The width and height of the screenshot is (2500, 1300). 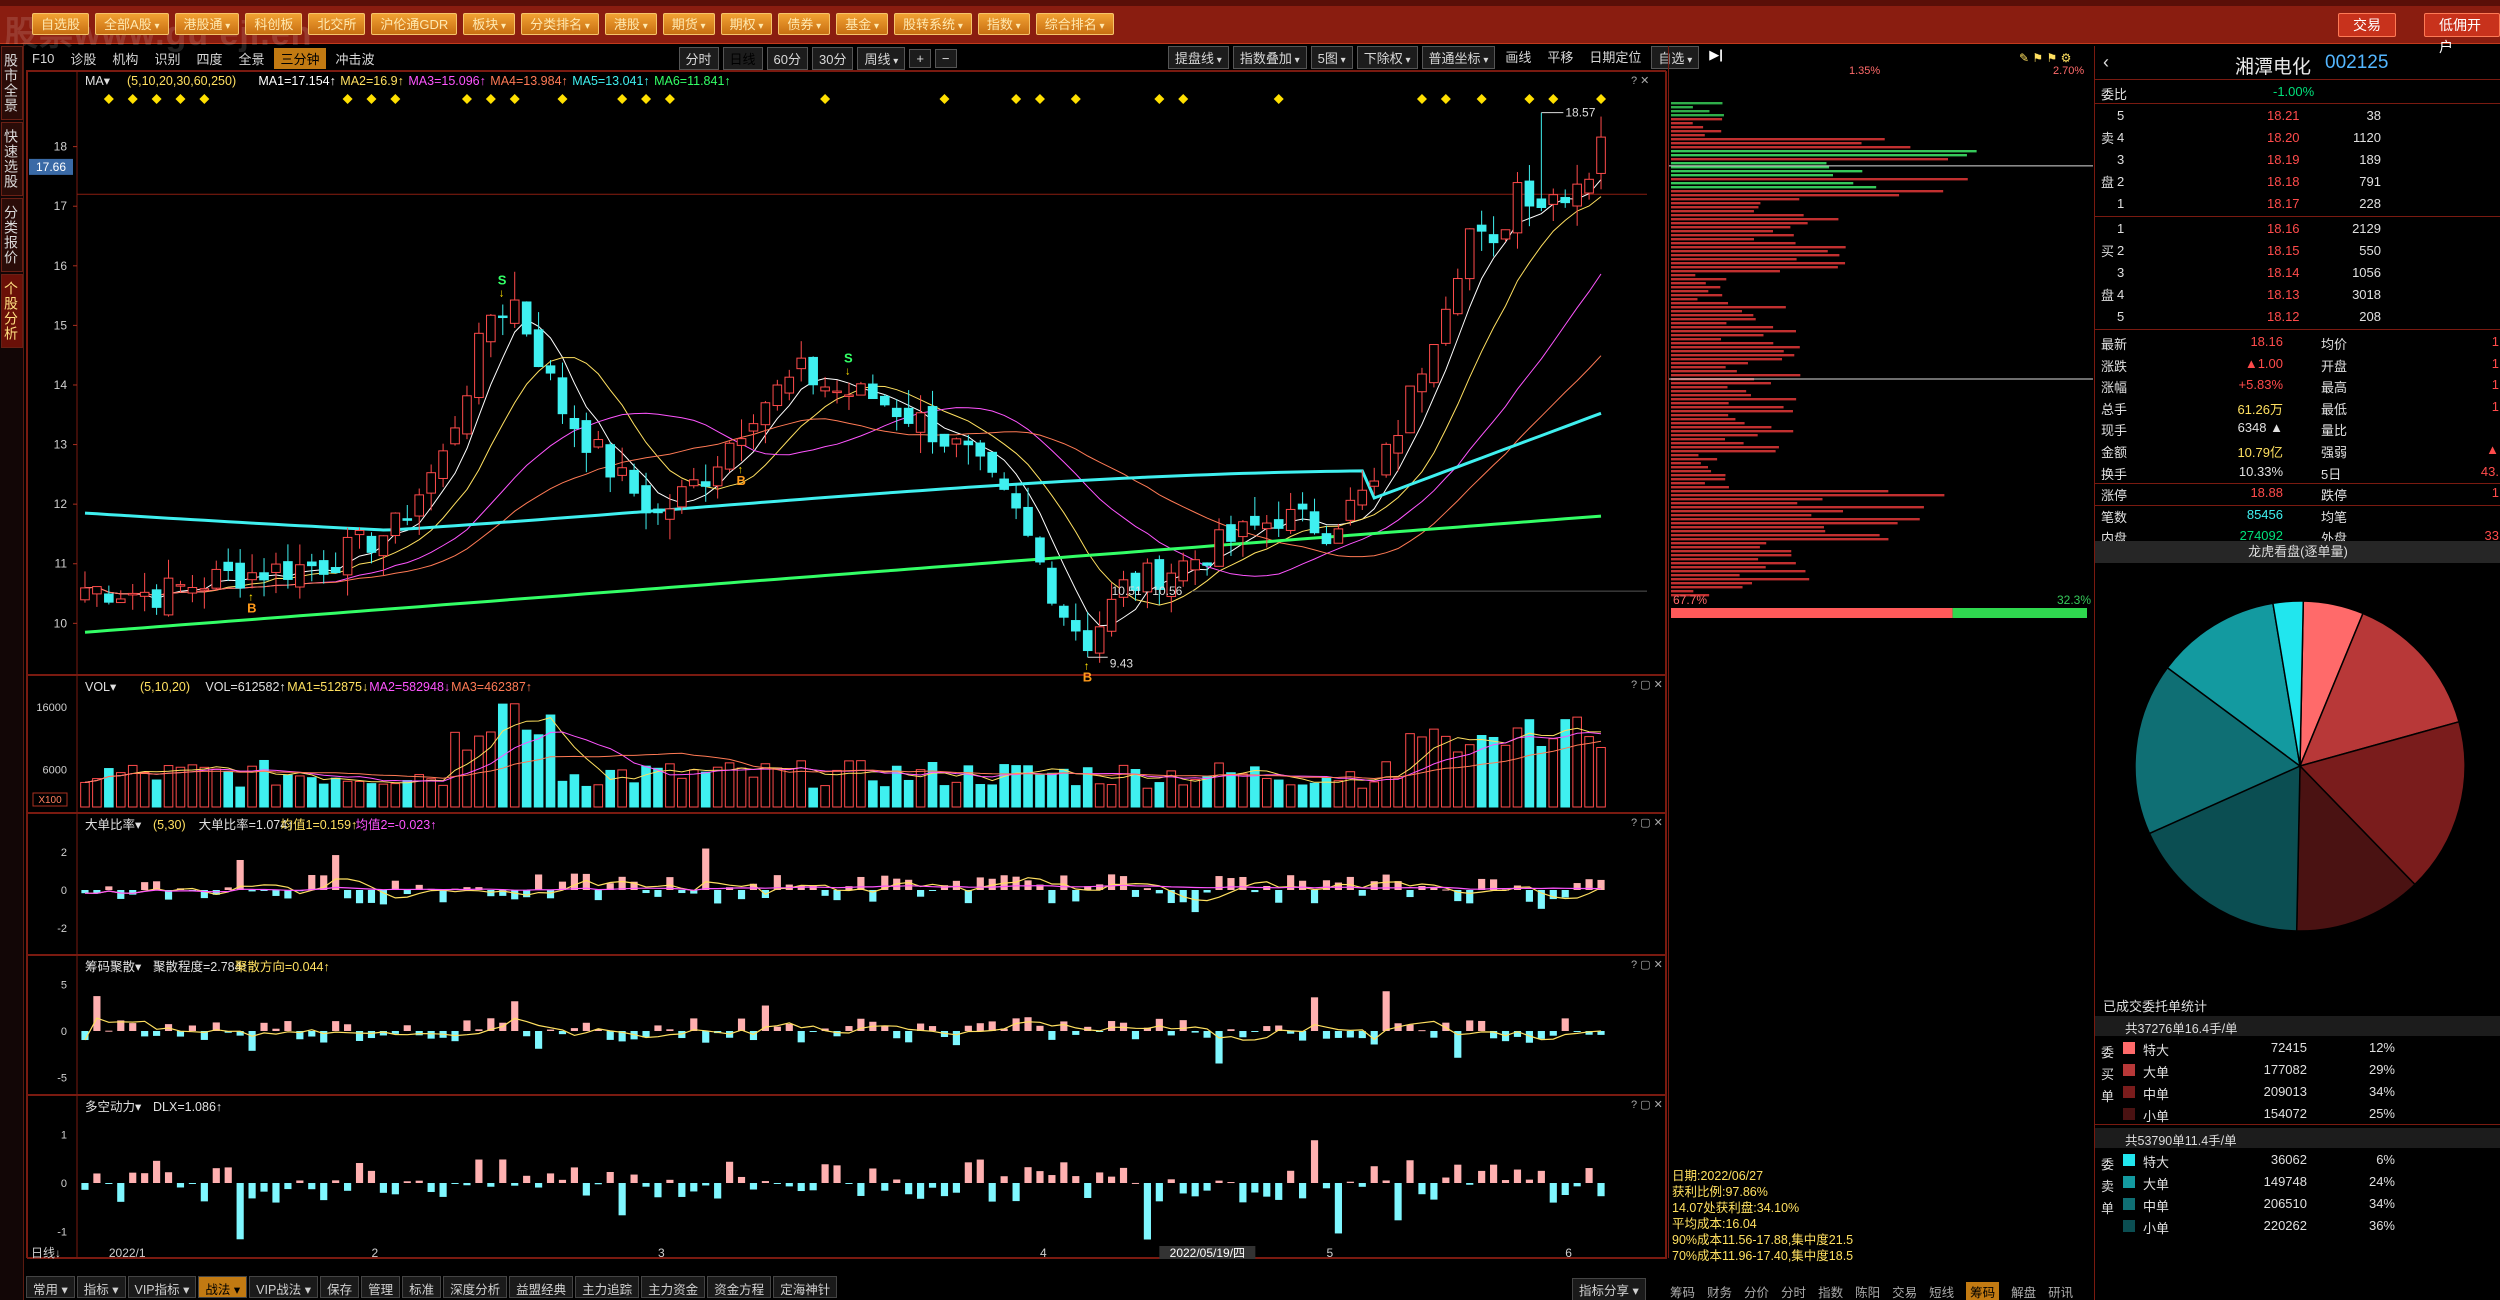 What do you see at coordinates (2462, 34) in the screenshot?
I see `open-account-button: 低佣开户` at bounding box center [2462, 34].